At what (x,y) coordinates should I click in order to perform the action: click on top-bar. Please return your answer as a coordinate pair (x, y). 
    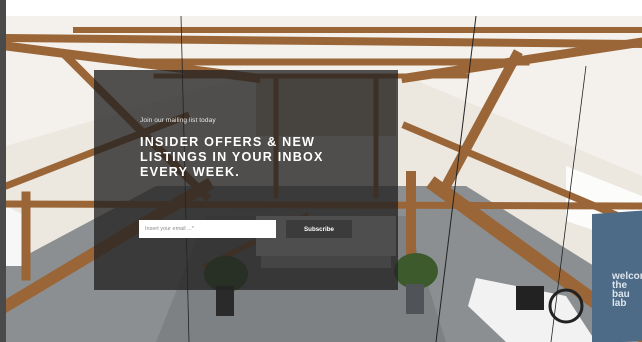
    Looking at the image, I should click on (321, 8).